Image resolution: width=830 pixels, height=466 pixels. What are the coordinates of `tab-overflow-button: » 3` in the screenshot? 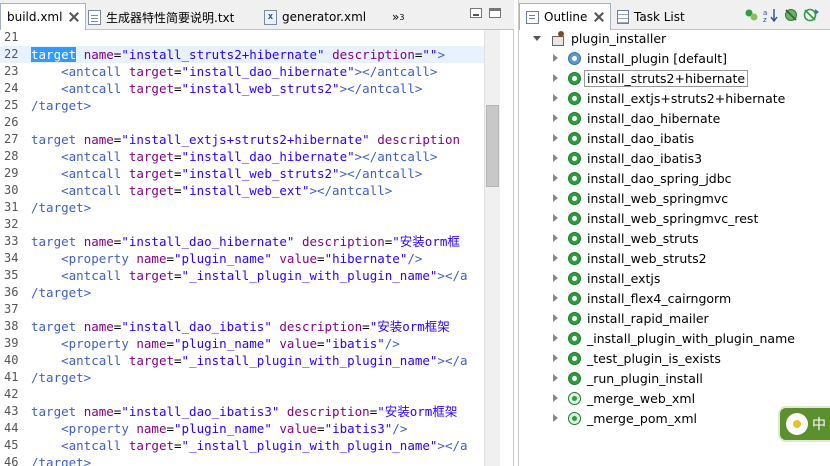 It's located at (398, 17).